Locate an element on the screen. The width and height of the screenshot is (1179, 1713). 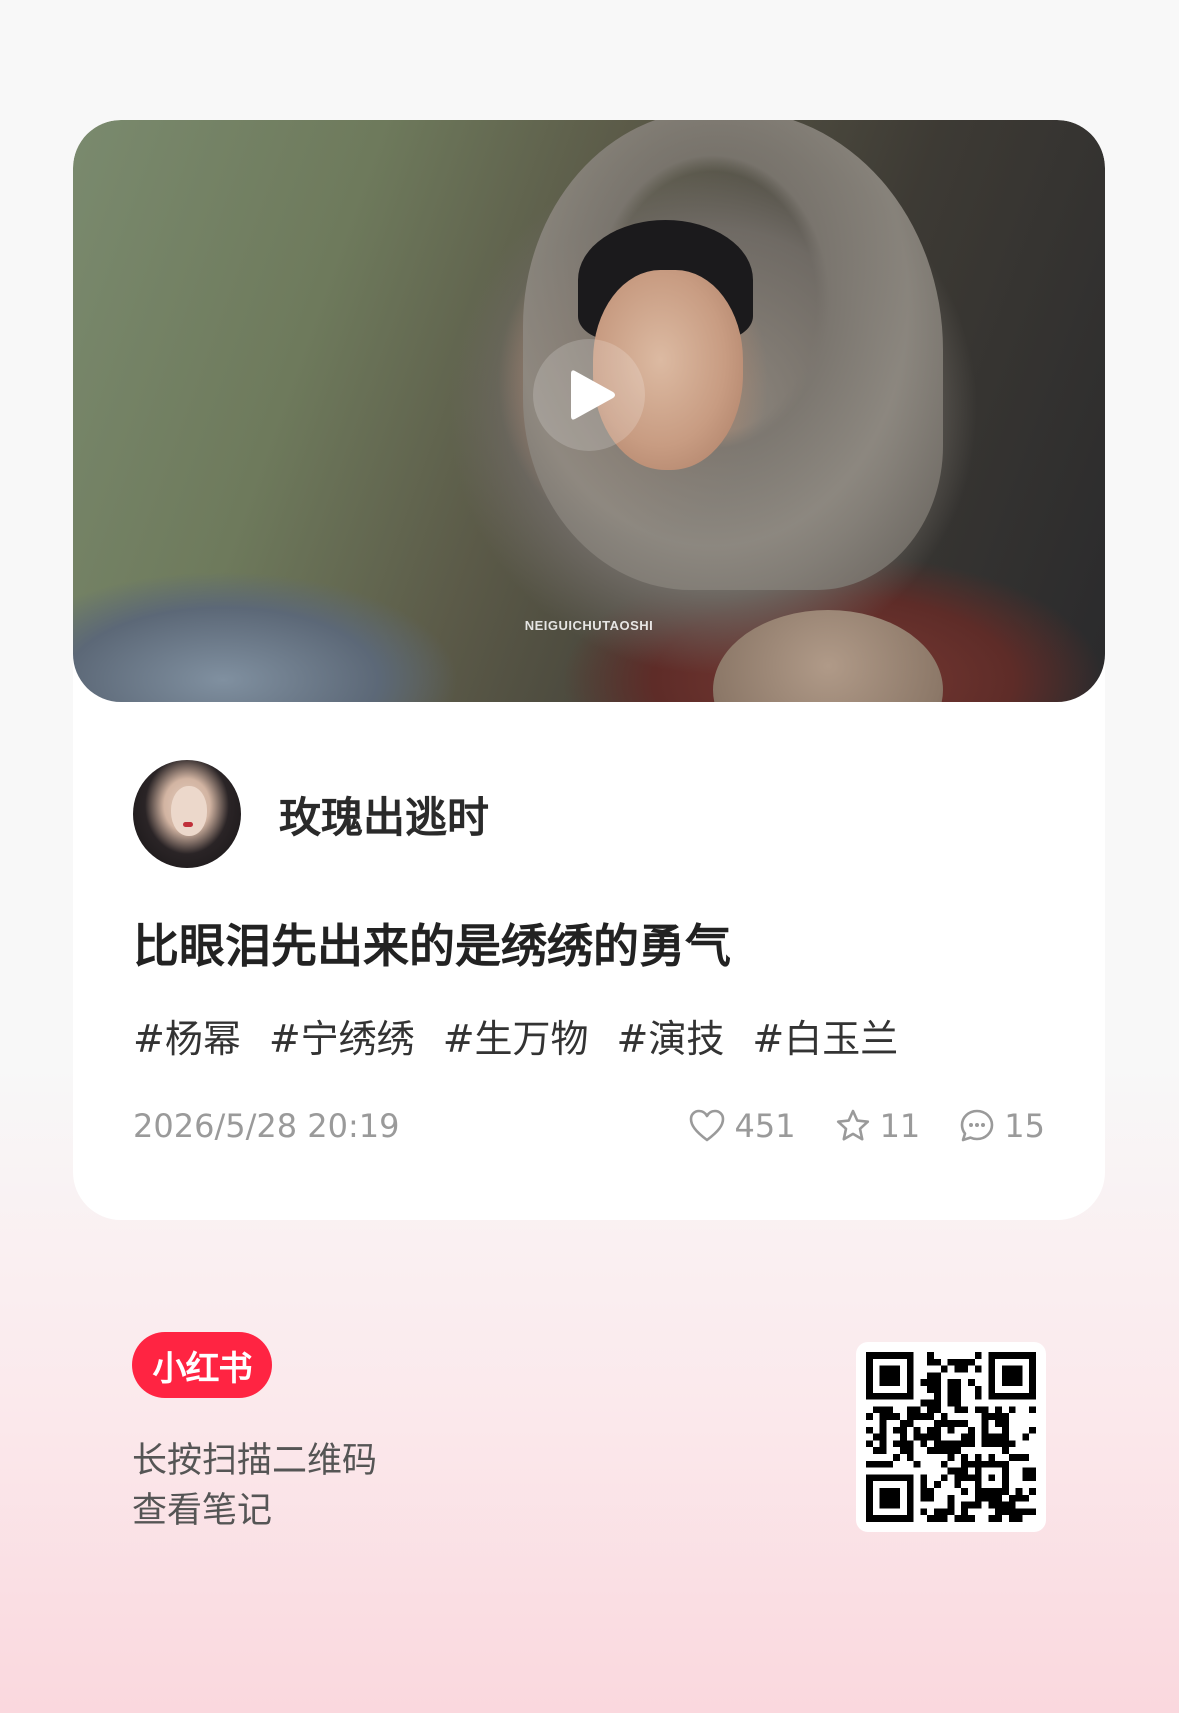
avatar-face is located at coordinates (189, 811).